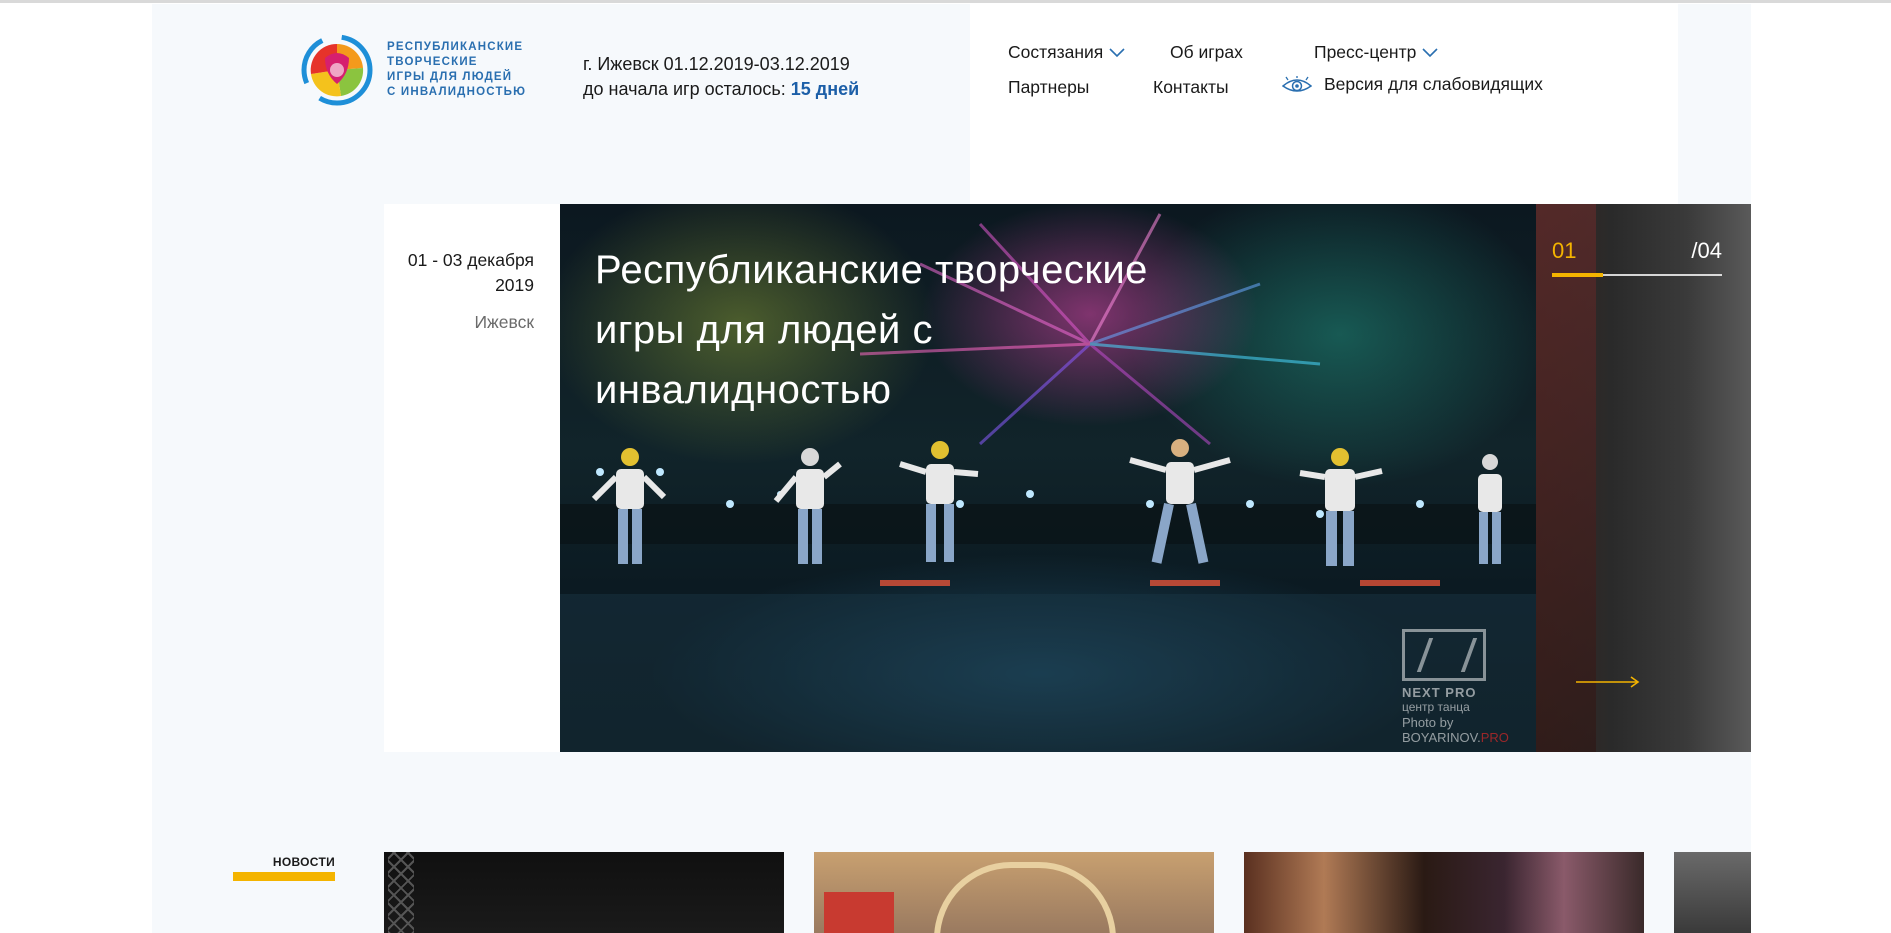 The width and height of the screenshot is (1891, 933). What do you see at coordinates (470, 260) in the screenshot?
I see `hero-date-line: 01 - 03 декабря` at bounding box center [470, 260].